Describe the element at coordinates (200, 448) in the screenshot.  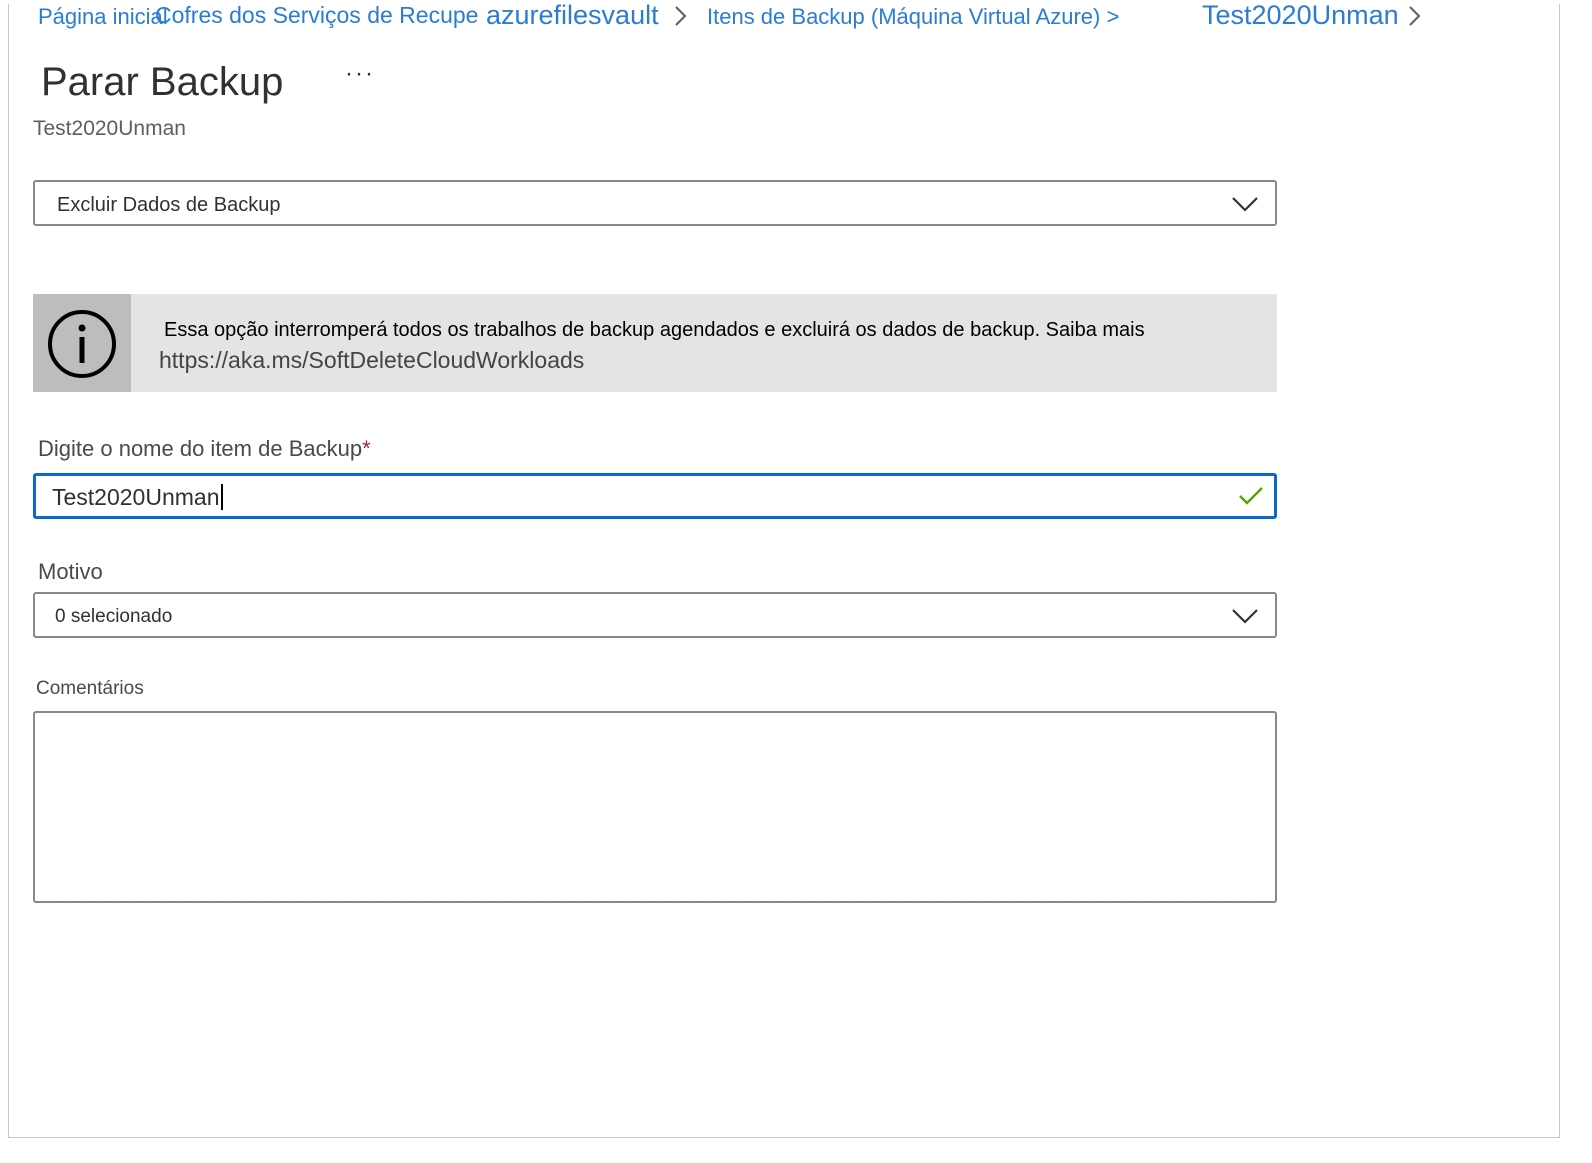
I see `item-name-label-text: Digite o nome do item de Backup` at that location.